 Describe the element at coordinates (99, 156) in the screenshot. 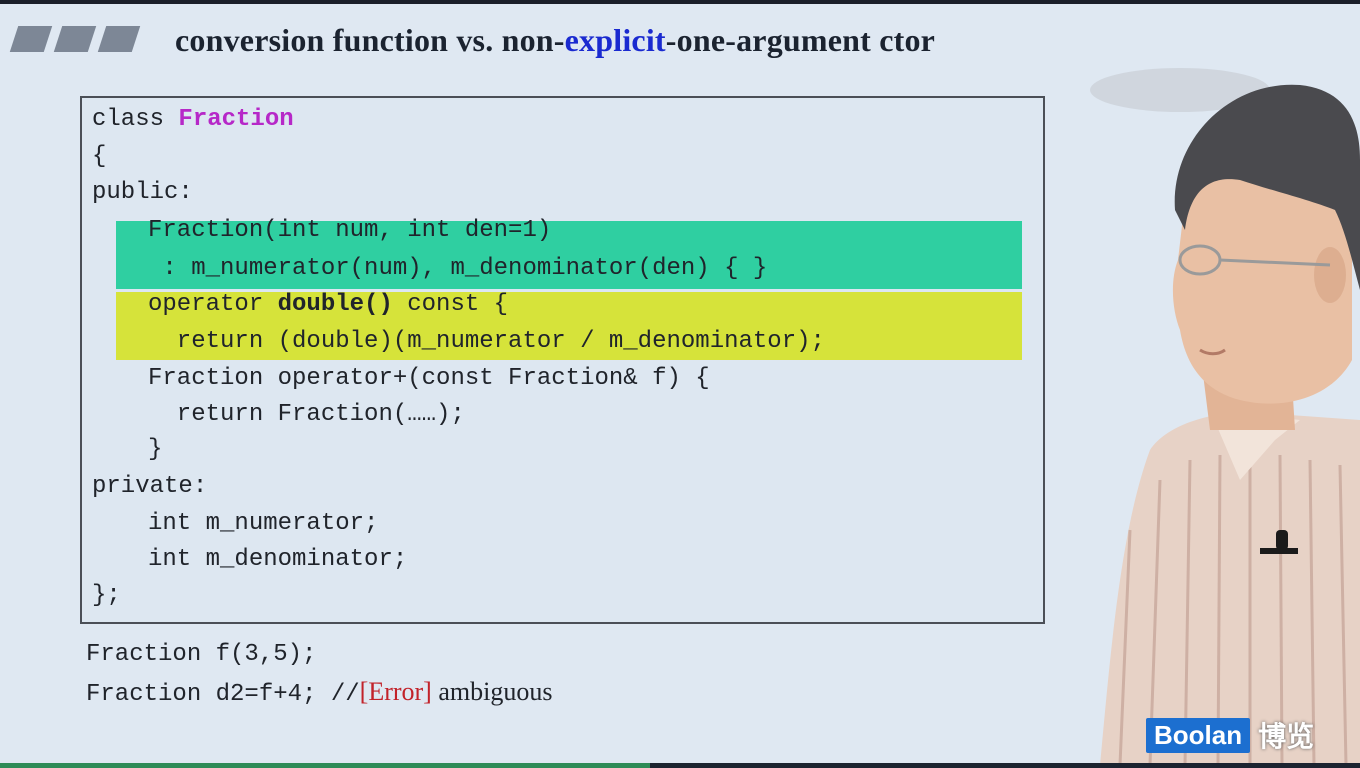

I see `code-line: {` at that location.